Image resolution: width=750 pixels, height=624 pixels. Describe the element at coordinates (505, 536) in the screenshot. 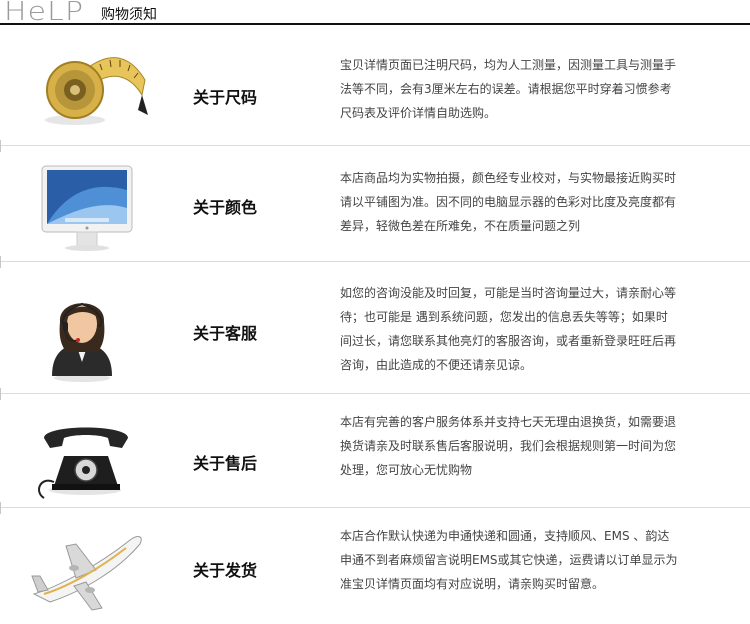

I see `desc-line: 本店合作默认快递为申通快递和圆通，支持顺风、EMS 、韵达` at that location.